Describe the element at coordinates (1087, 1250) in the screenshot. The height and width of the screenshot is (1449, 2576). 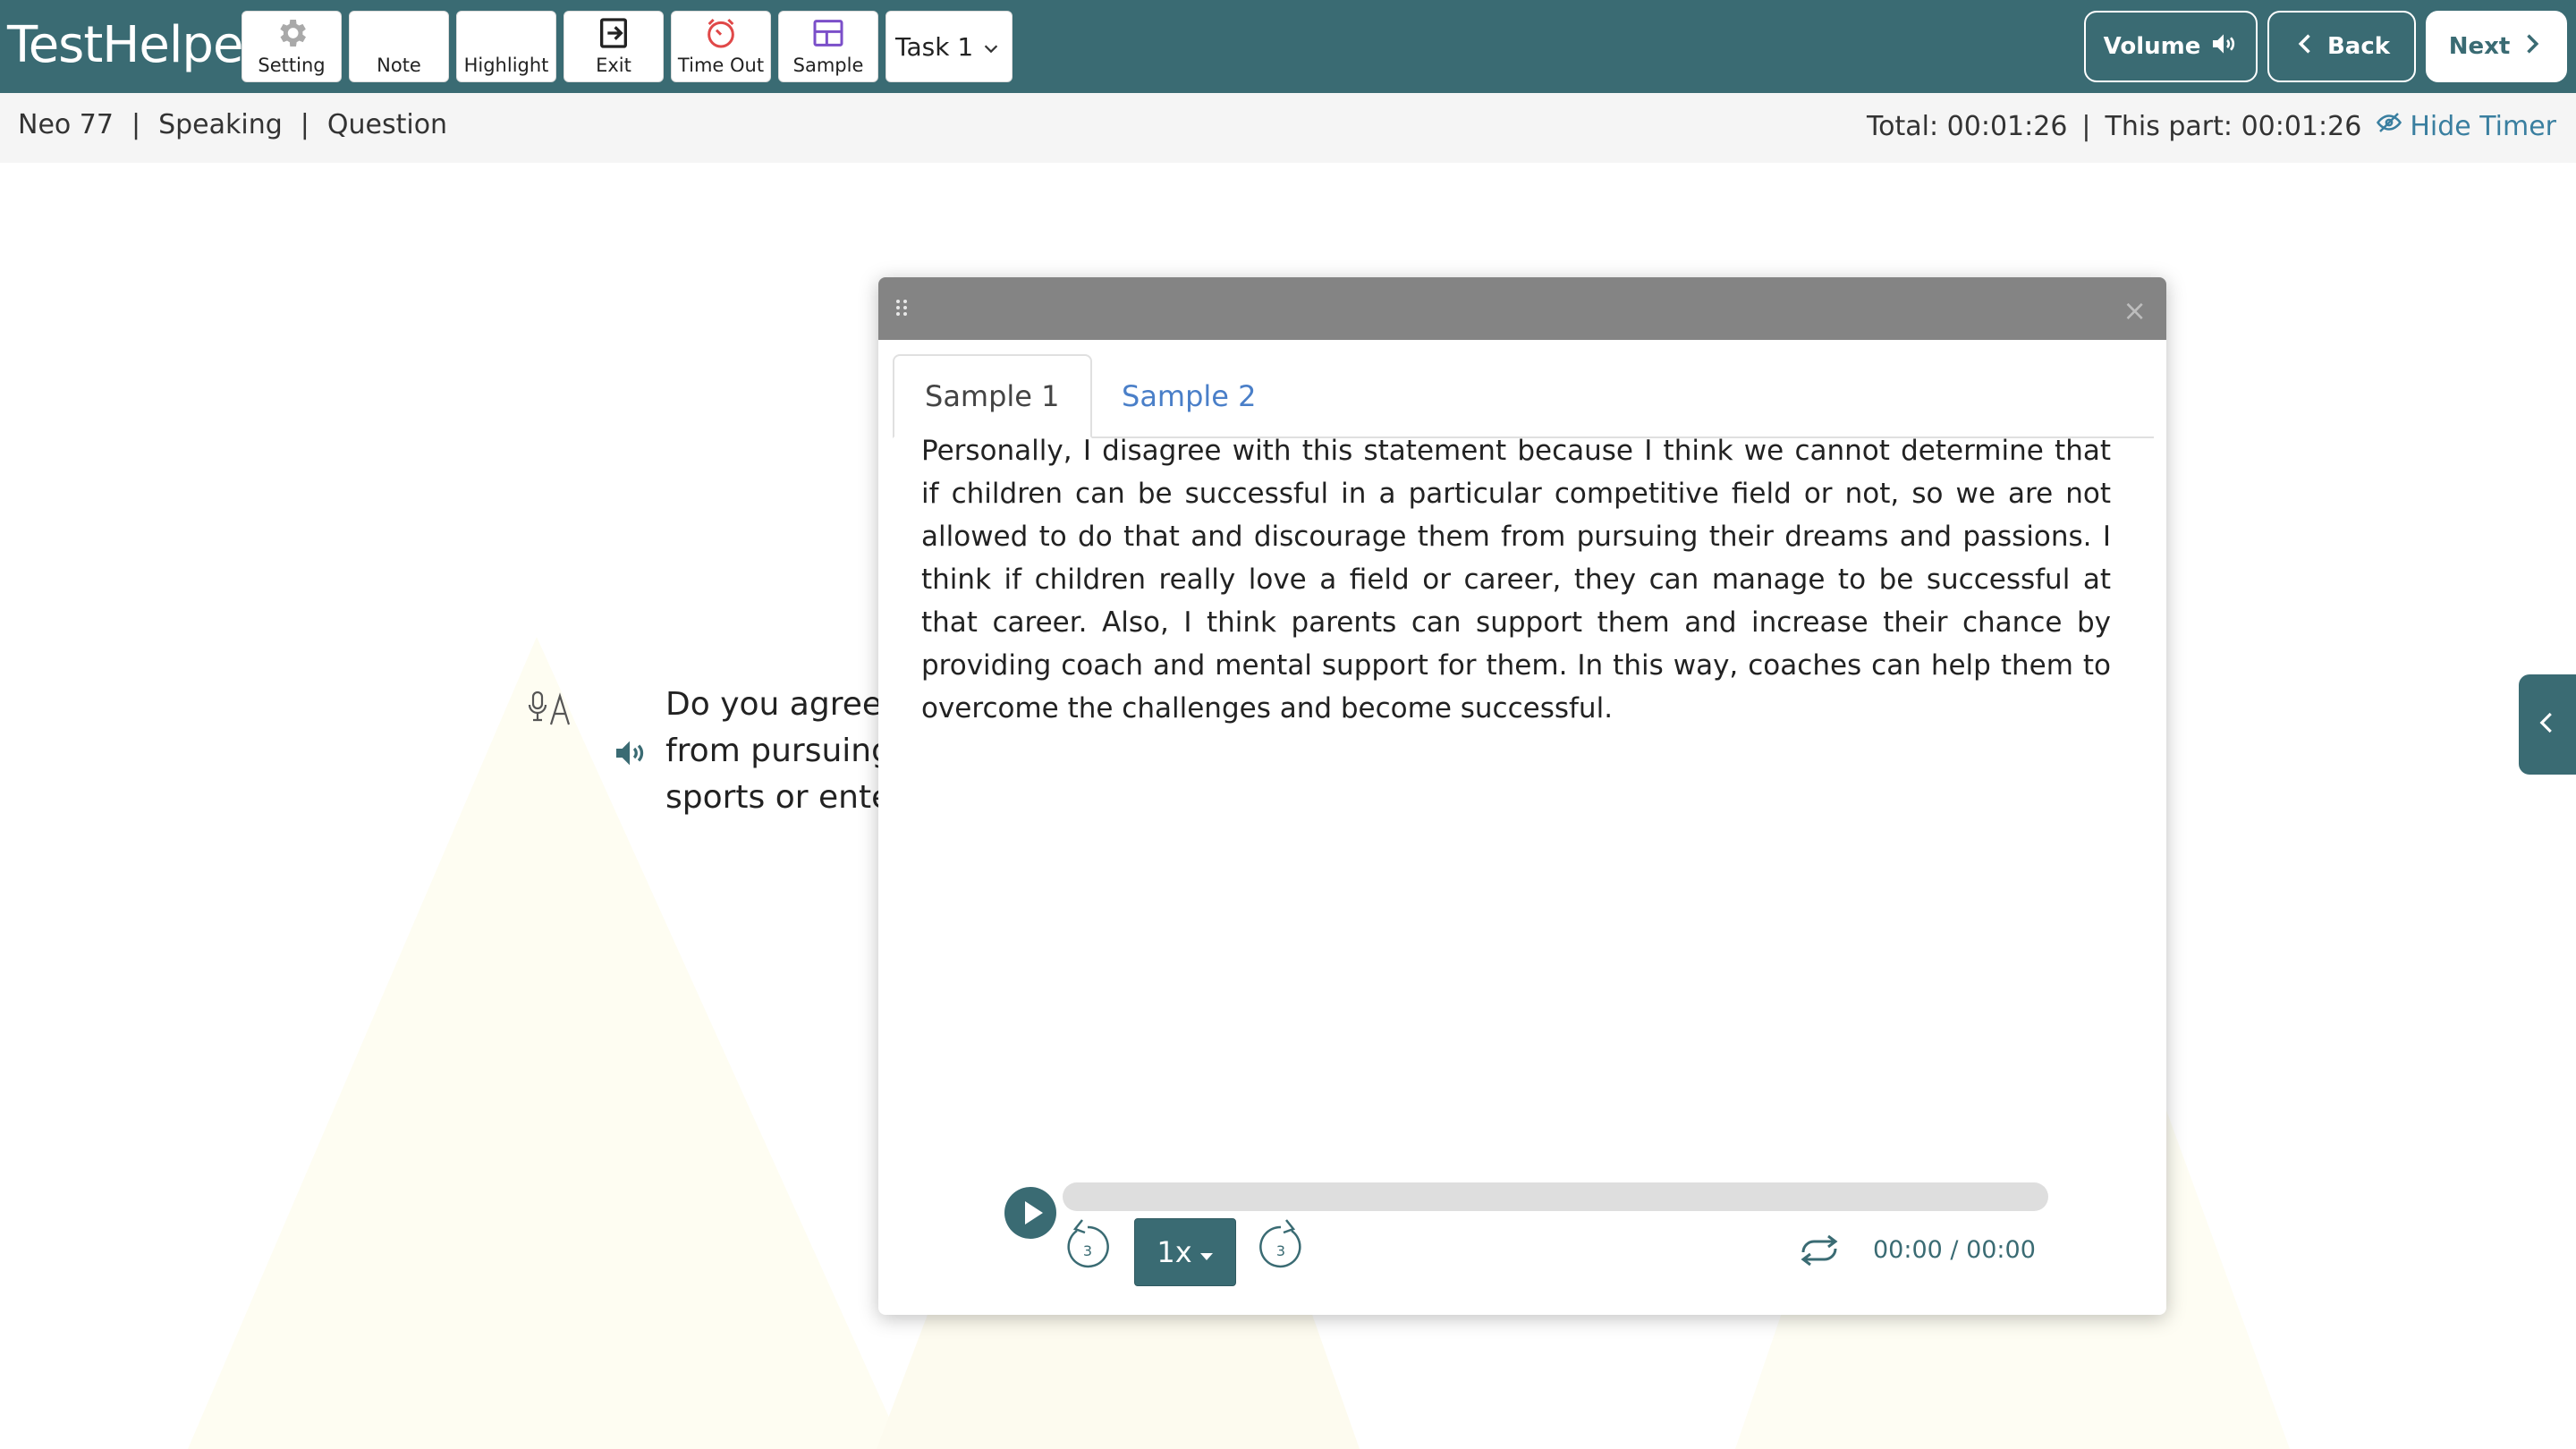
I see `rewind-seconds: 3` at that location.